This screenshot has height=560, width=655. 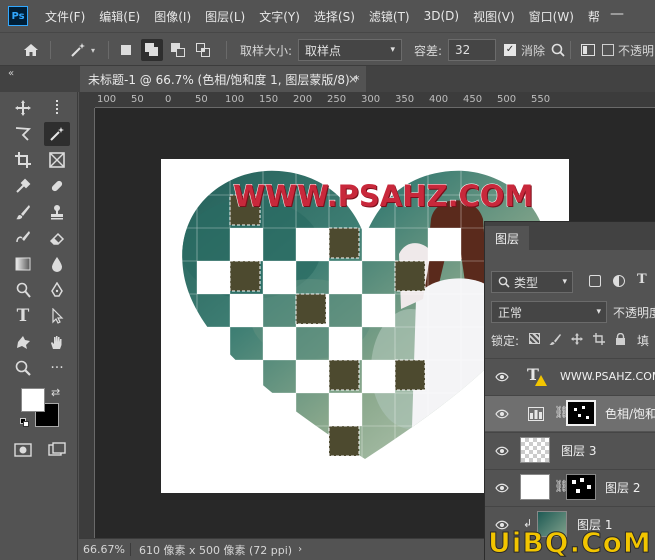 I want to click on collapse-panel-icon: «, so click(x=11, y=73).